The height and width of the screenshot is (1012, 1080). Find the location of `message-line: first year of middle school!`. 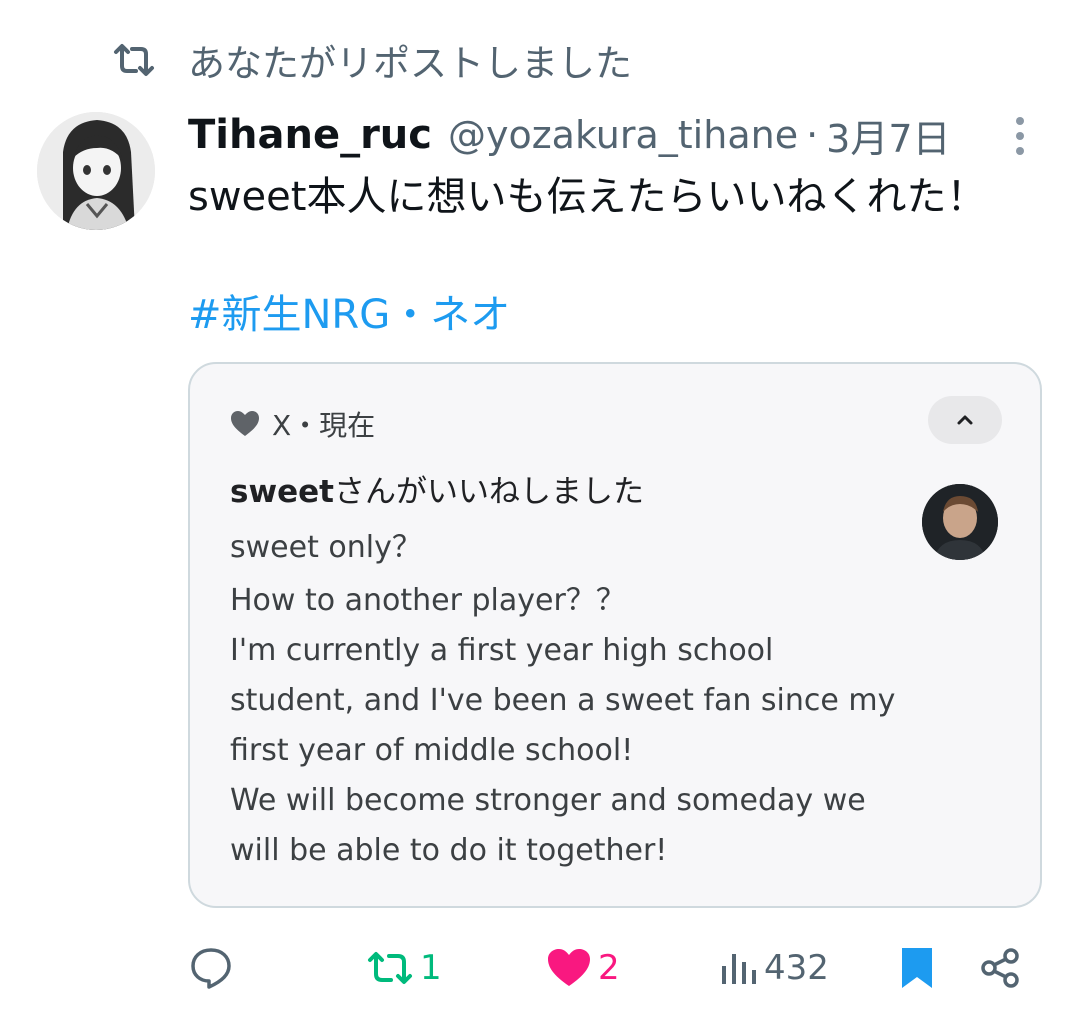

message-line: first year of middle school! is located at coordinates (432, 750).